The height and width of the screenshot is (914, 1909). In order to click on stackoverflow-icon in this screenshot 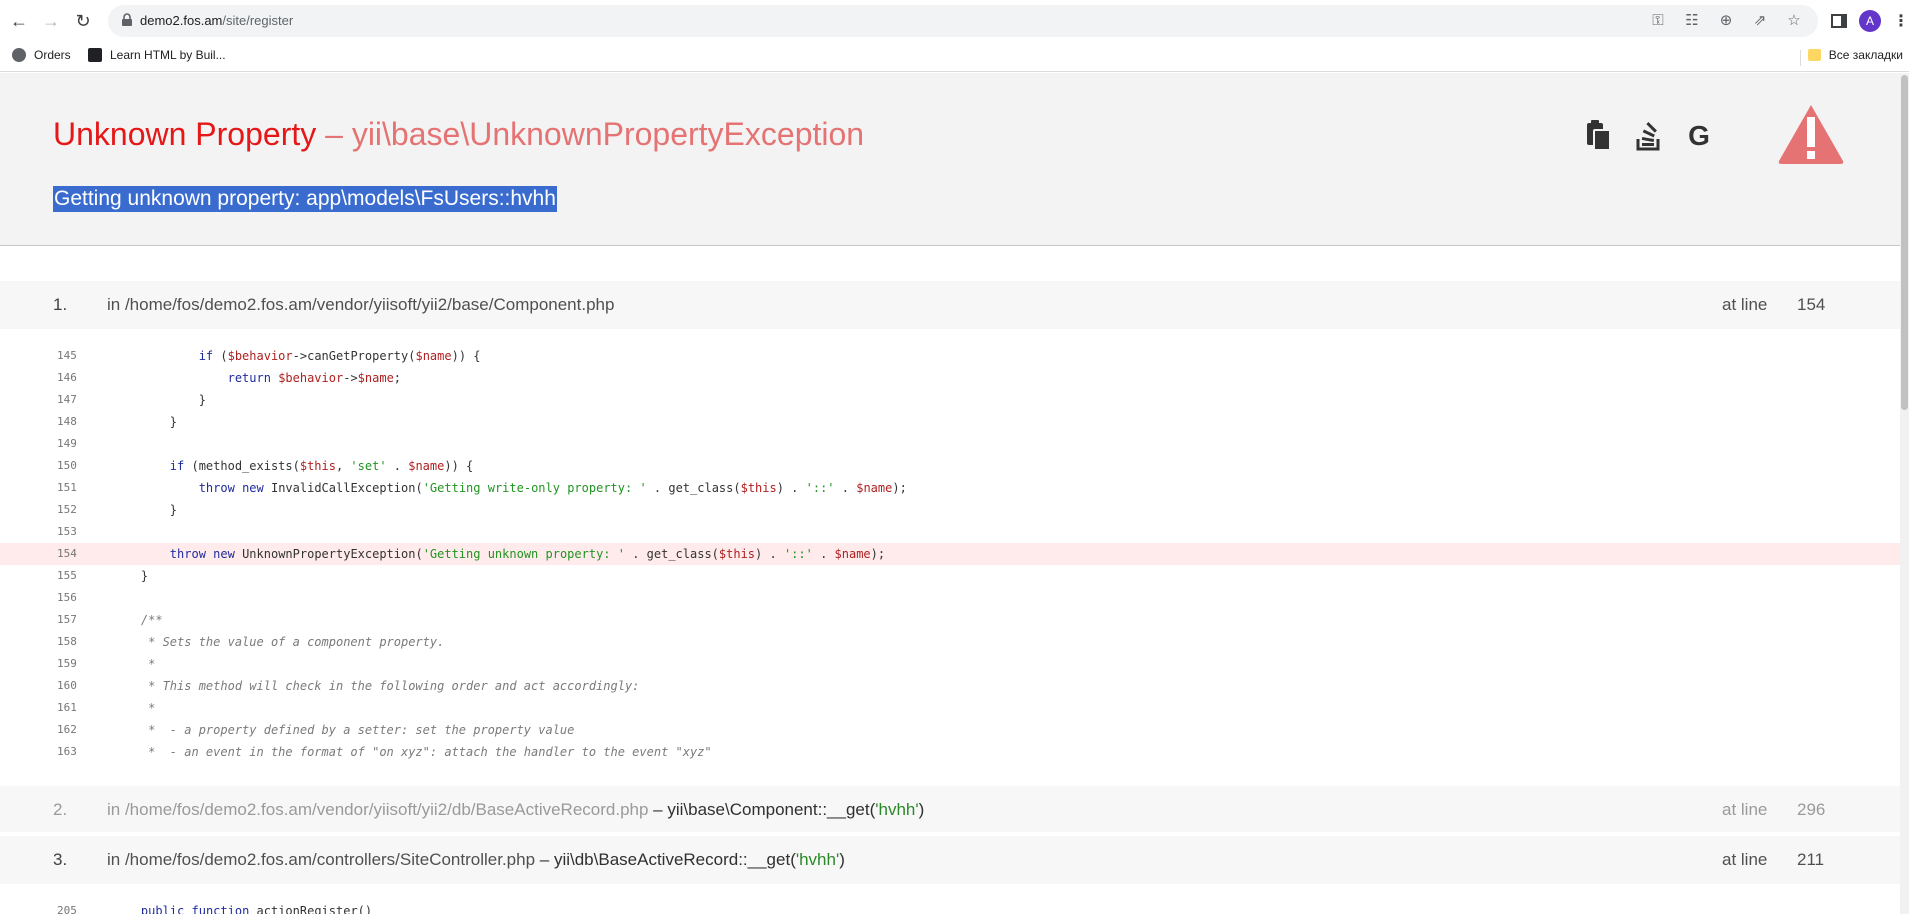, I will do `click(1649, 136)`.